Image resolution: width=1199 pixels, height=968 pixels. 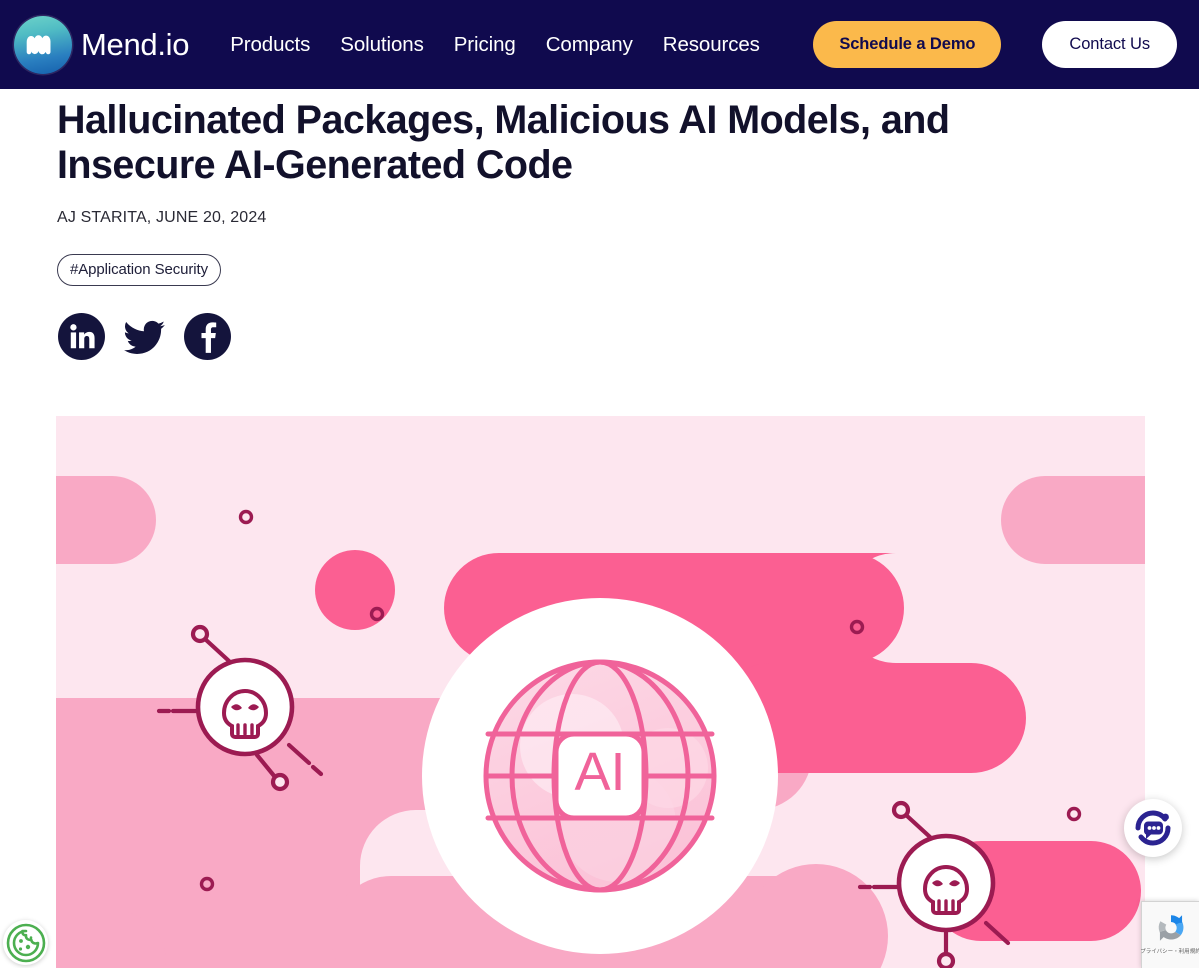 I want to click on nav-item-company: Company, so click(x=589, y=45).